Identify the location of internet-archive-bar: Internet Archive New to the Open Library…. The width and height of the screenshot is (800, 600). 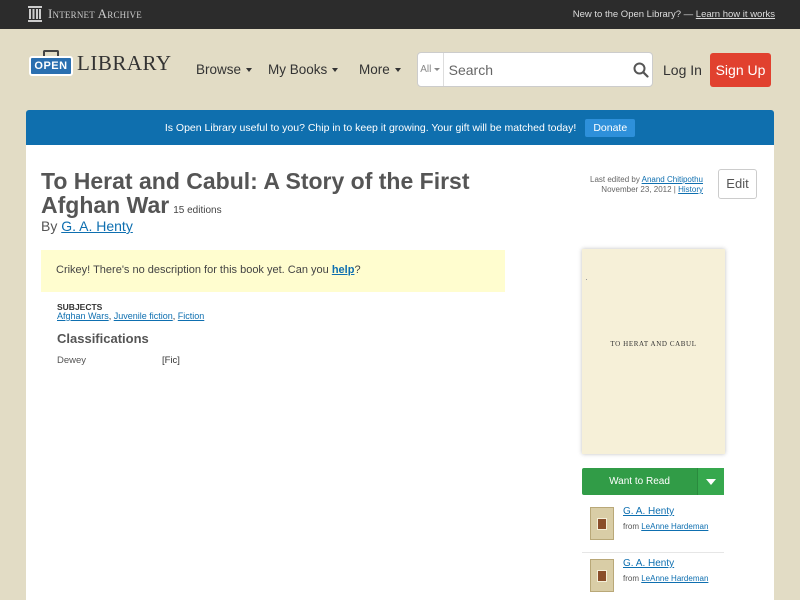
(400, 14).